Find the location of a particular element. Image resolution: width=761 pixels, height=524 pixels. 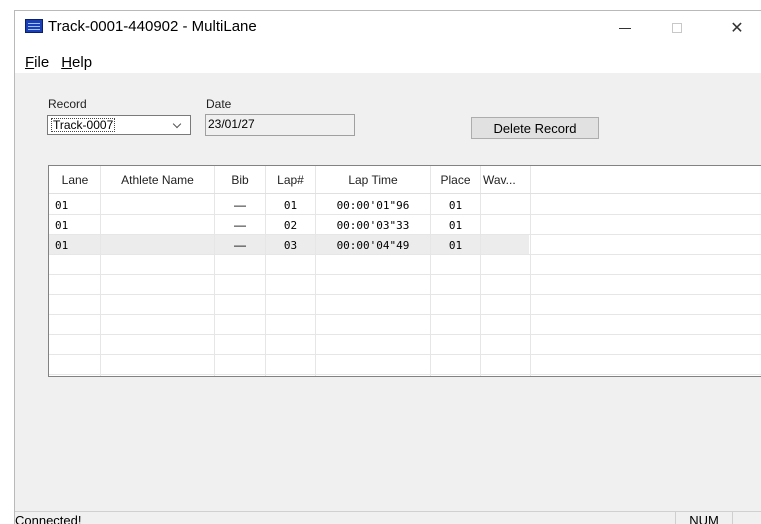

multilane-app-icon is located at coordinates (34, 26).